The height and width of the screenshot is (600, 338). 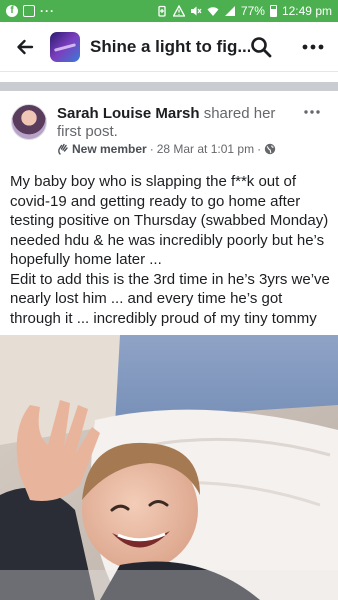 What do you see at coordinates (47, 11) in the screenshot?
I see `more-dots-icon: ···` at bounding box center [47, 11].